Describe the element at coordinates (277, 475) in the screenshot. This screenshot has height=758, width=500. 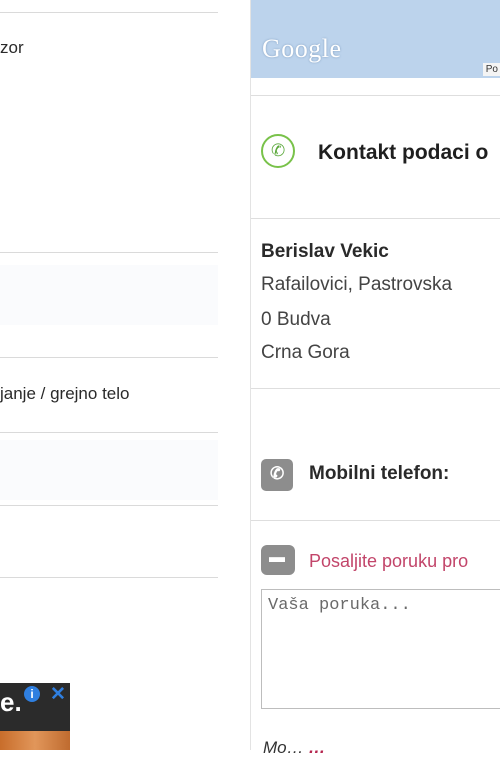
I see `mobile-phone-icon: ✆` at that location.